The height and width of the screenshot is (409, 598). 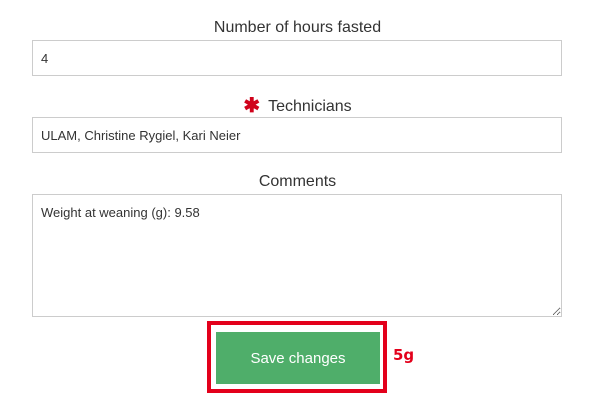 I want to click on technicians-label: Technicians, so click(x=310, y=106).